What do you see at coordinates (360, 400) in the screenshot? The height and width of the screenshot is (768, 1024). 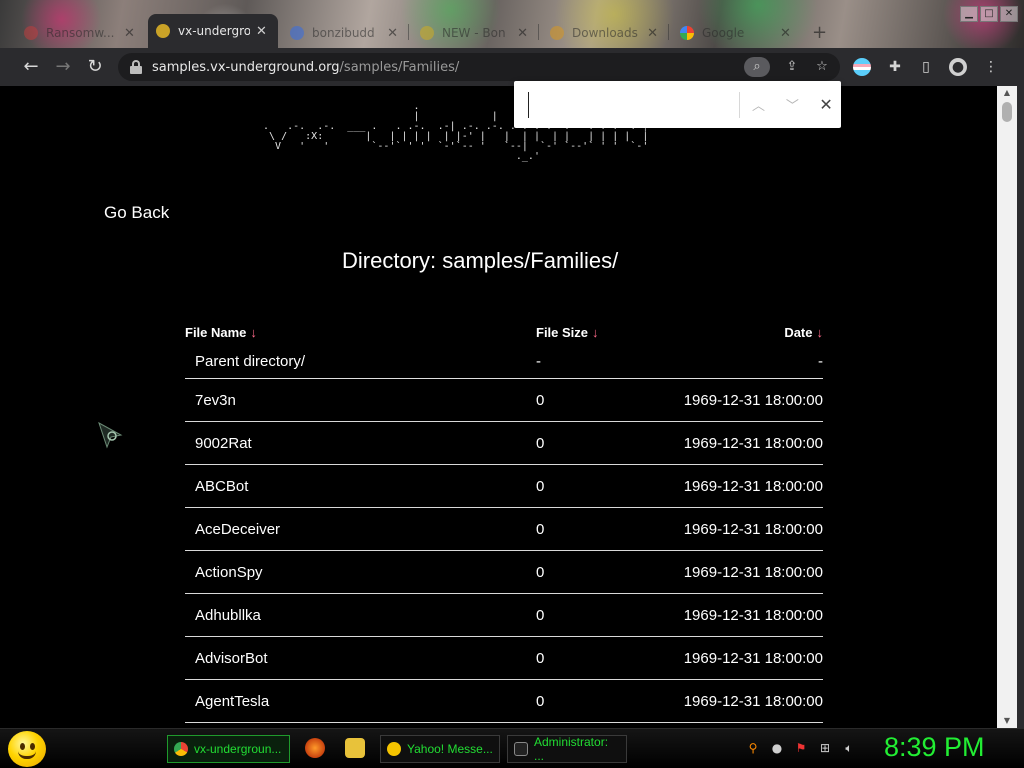 I see `file-name-cell: 7ev3n` at bounding box center [360, 400].